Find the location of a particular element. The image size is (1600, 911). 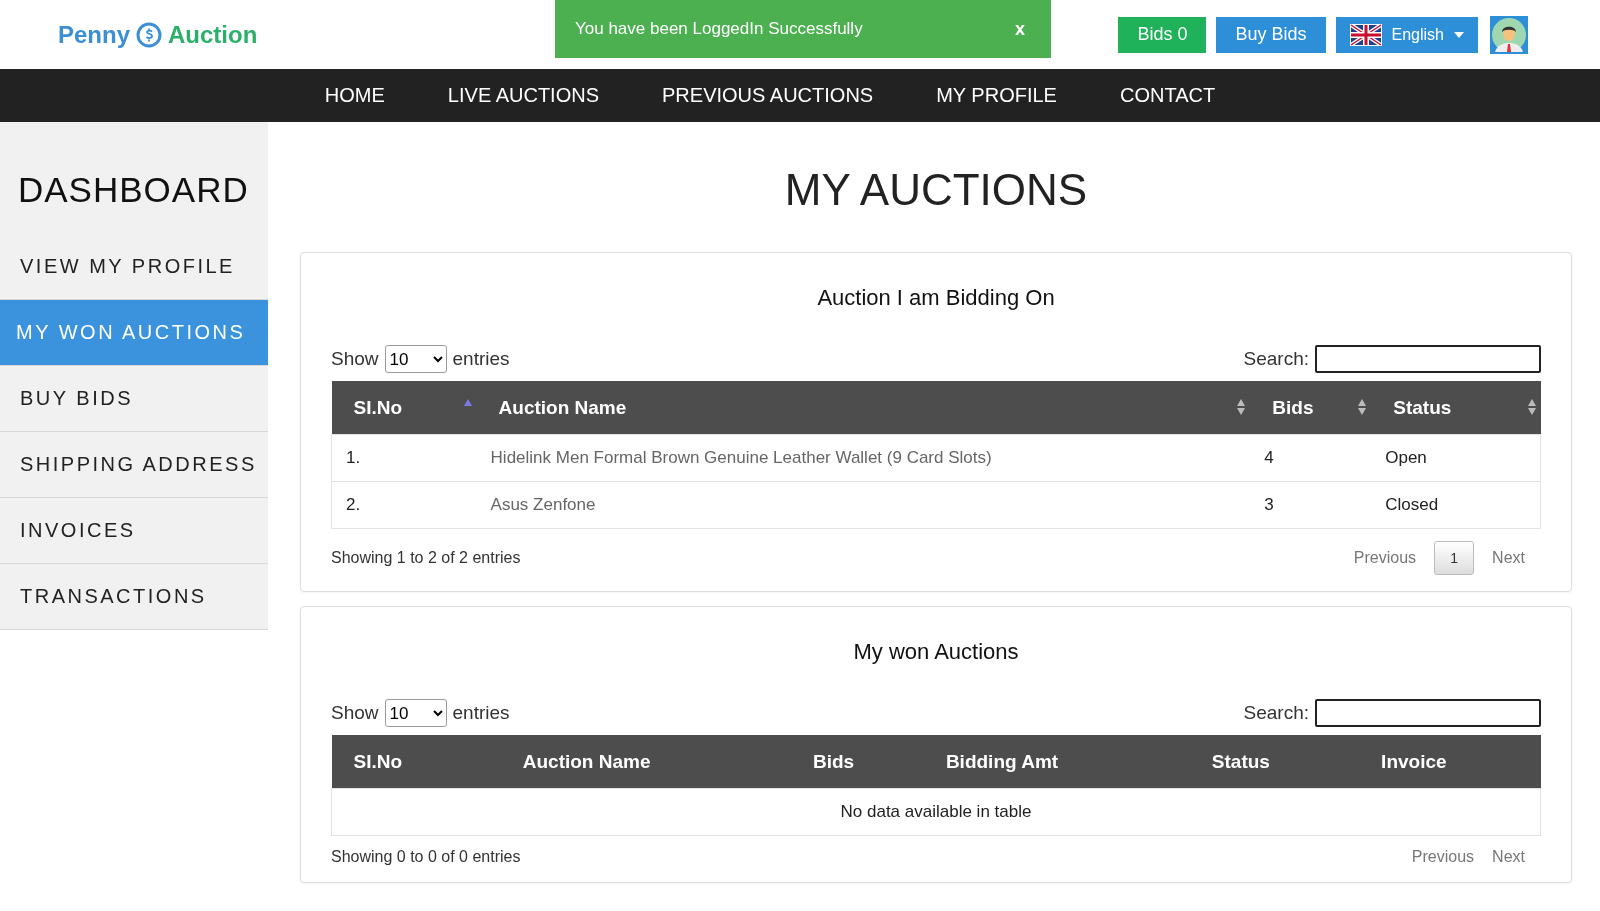

nav-link: LIVE AUCTIONS is located at coordinates (523, 95).